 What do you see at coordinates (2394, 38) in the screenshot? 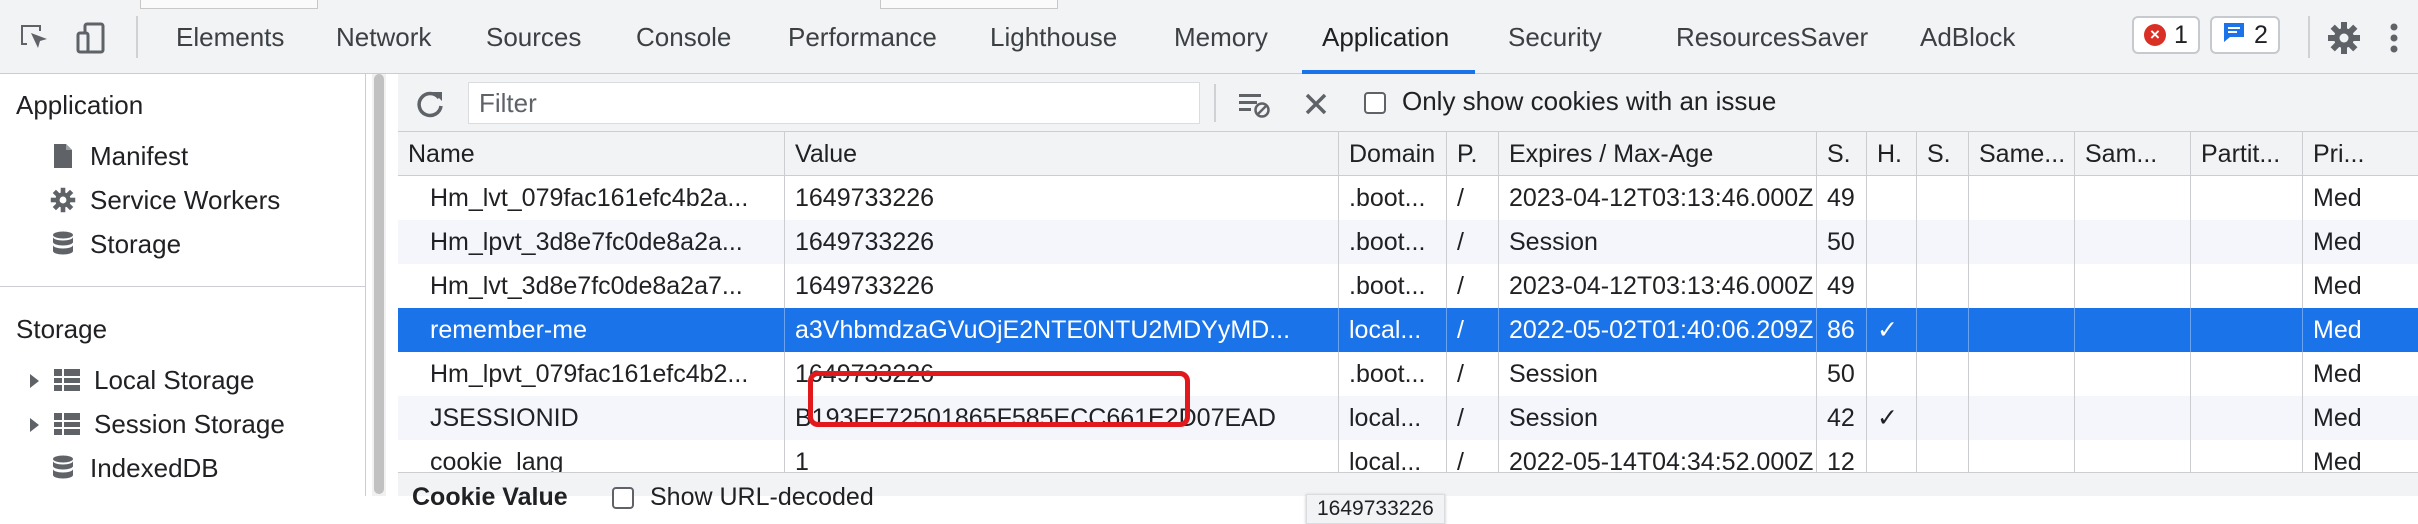
I see `more-options-icon` at bounding box center [2394, 38].